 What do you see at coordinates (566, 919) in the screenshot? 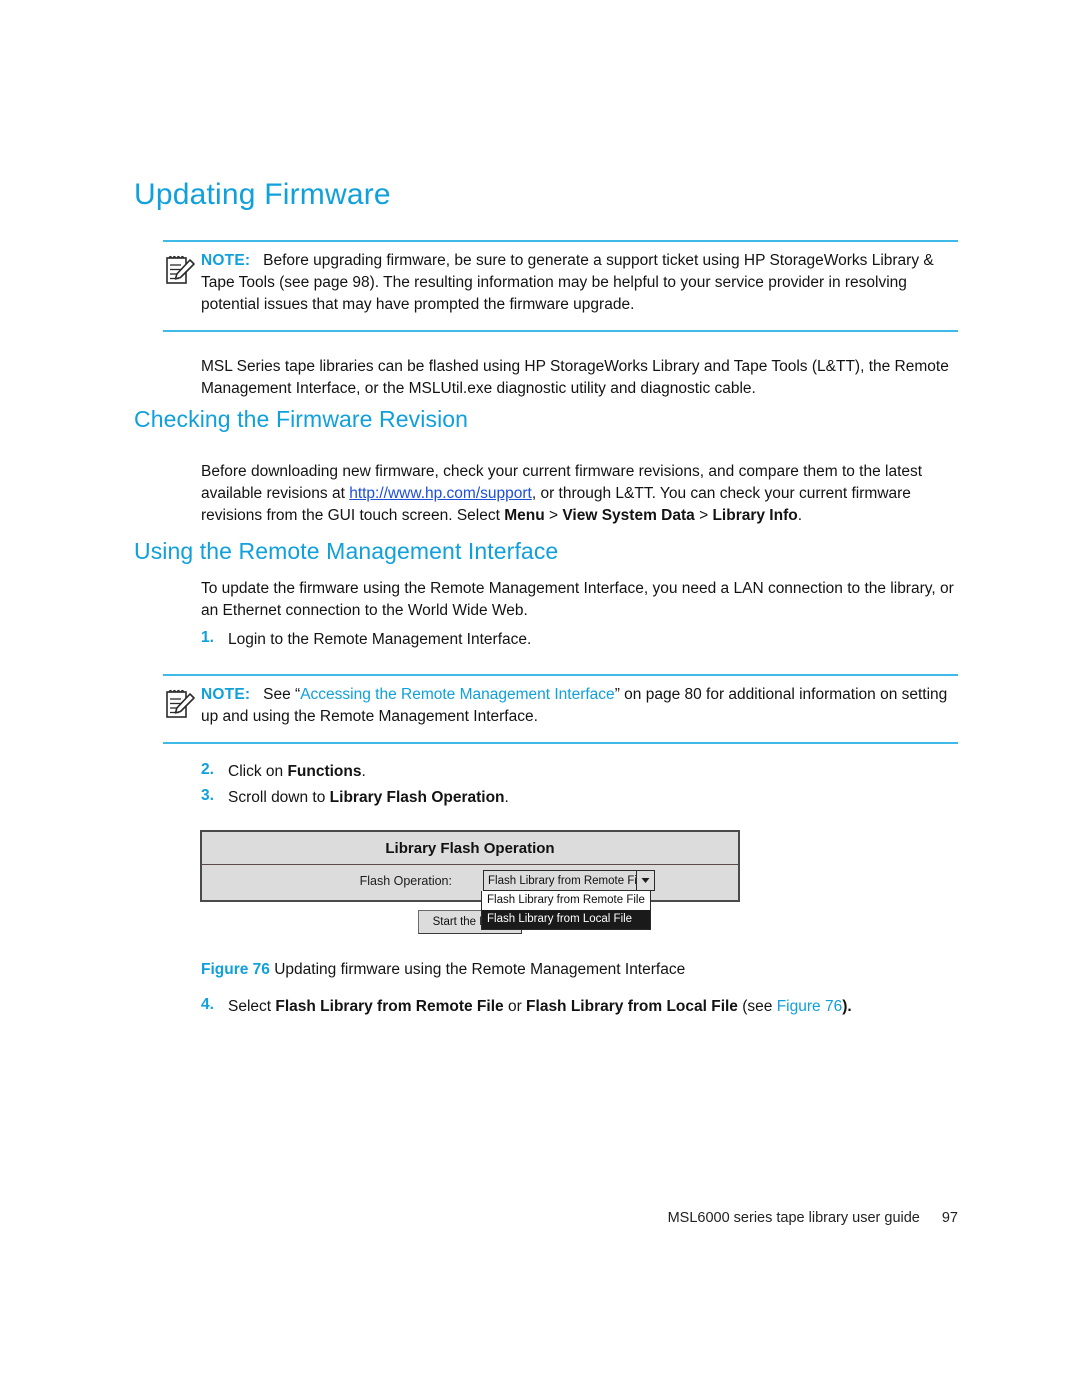
I see `dropdown-option-local-file: Flash Library from Local File` at bounding box center [566, 919].